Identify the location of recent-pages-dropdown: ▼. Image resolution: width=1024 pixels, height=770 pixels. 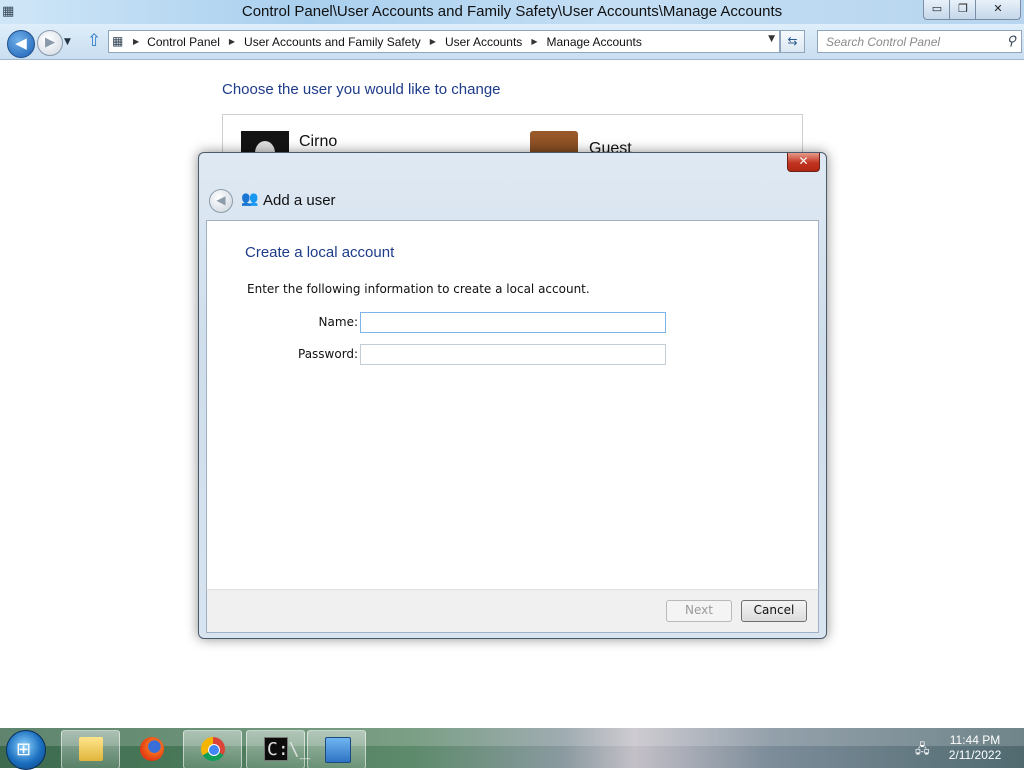
(67, 42).